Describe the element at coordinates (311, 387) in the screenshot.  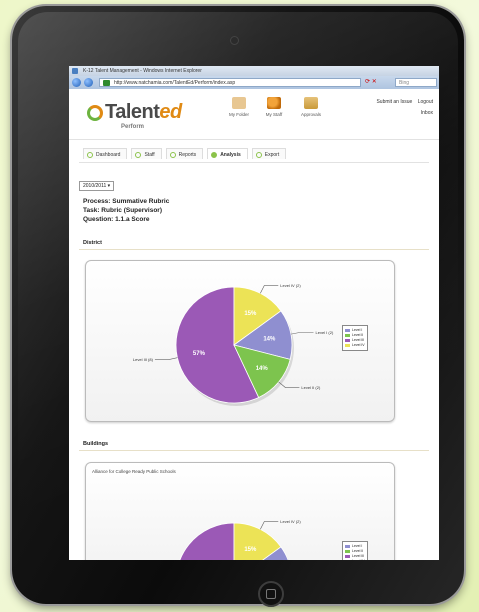
I see `callout-label: Level II (2)` at that location.